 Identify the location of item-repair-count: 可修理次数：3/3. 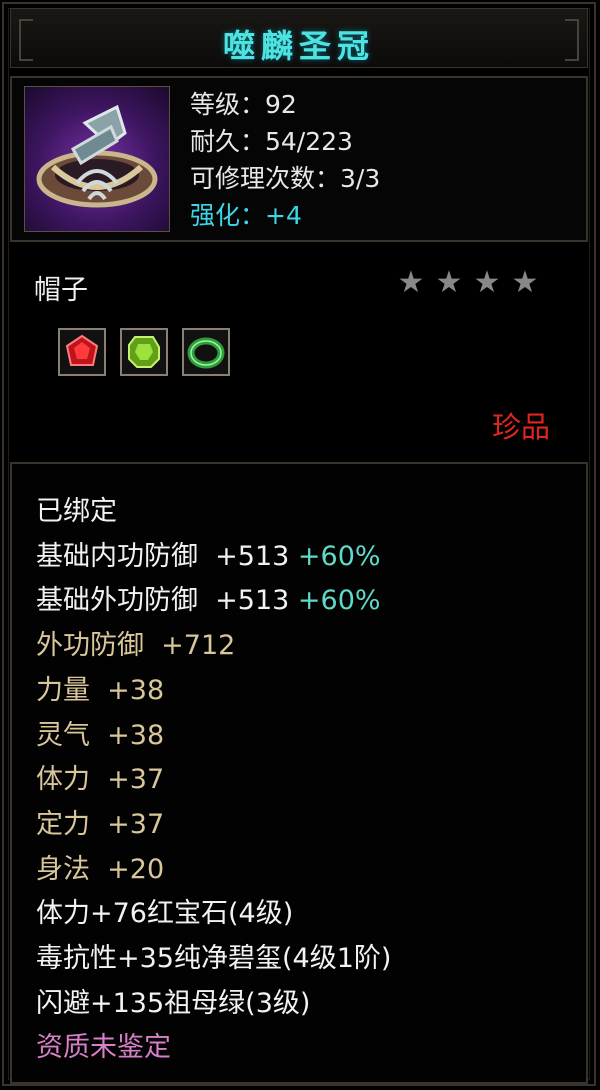
(285, 178).